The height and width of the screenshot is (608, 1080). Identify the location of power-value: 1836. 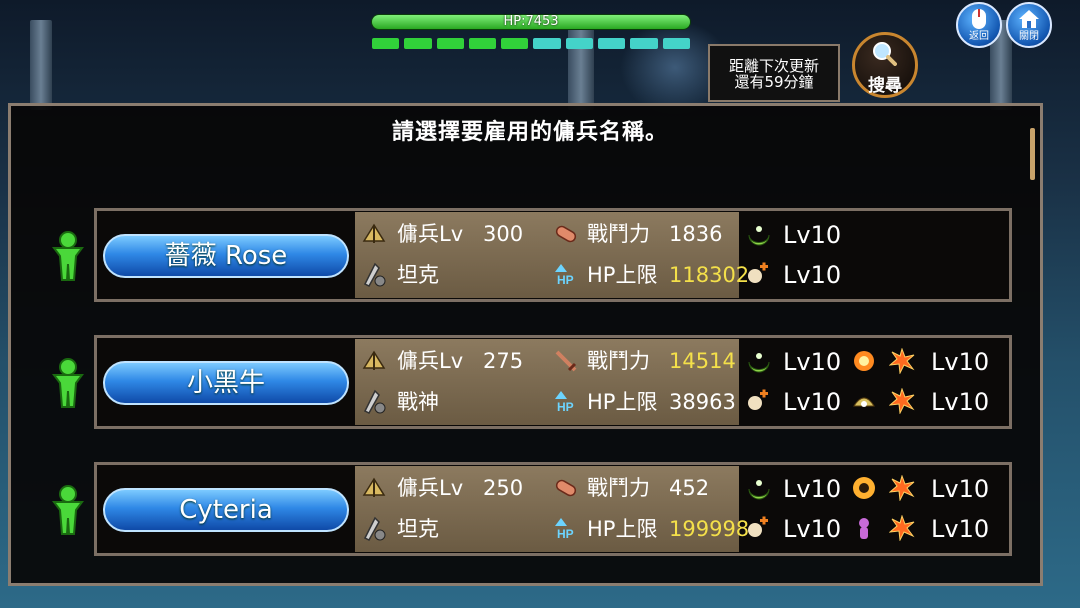
(696, 234).